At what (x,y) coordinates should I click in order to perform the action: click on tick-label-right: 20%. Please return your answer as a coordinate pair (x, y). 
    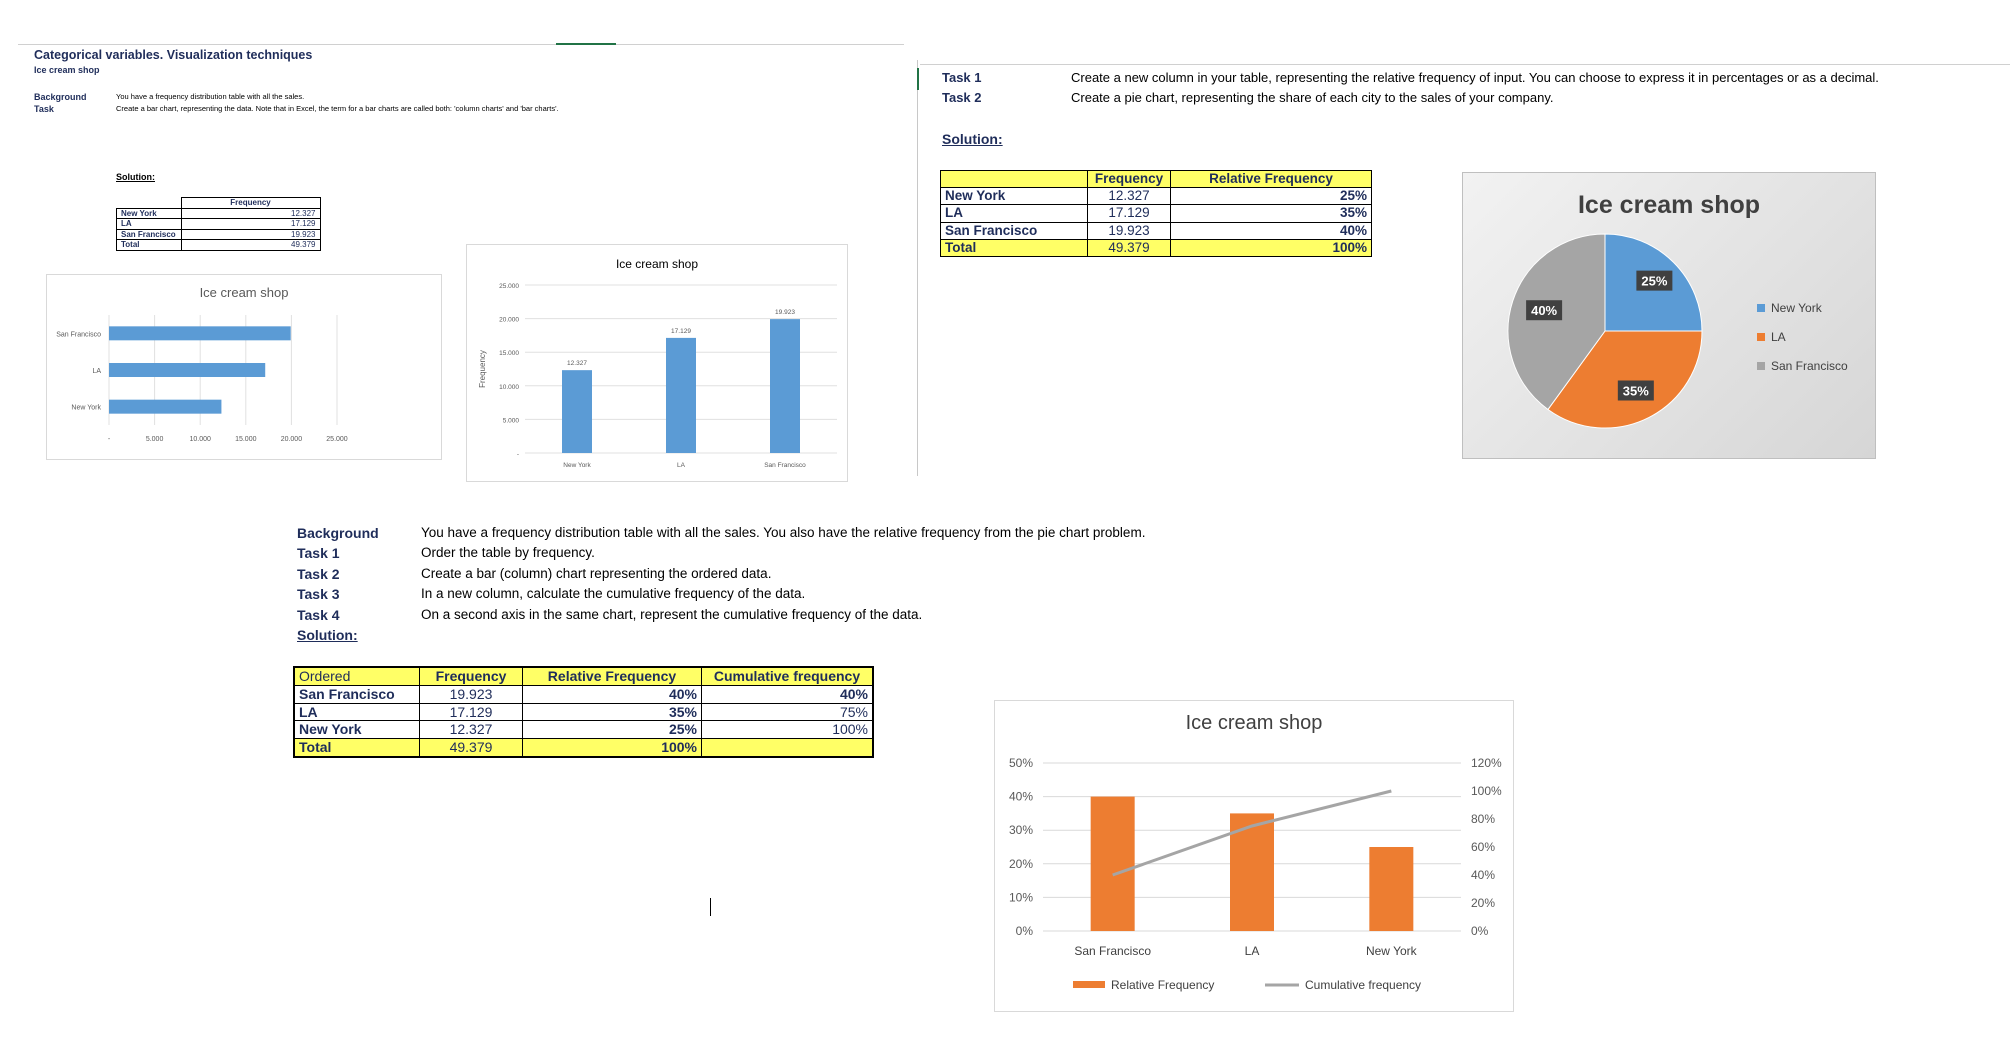
    Looking at the image, I should click on (1483, 903).